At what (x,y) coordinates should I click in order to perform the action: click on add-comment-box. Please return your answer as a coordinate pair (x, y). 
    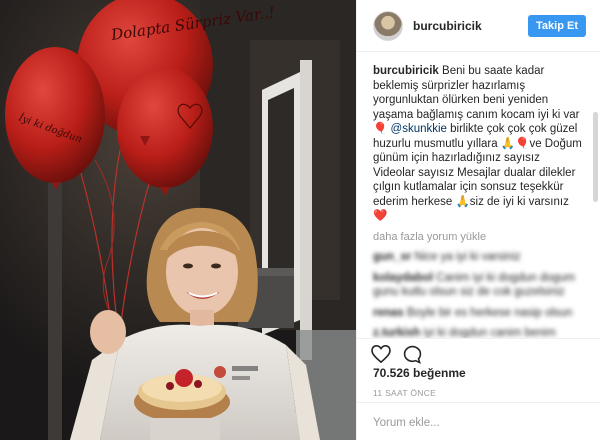
    Looking at the image, I should click on (478, 421).